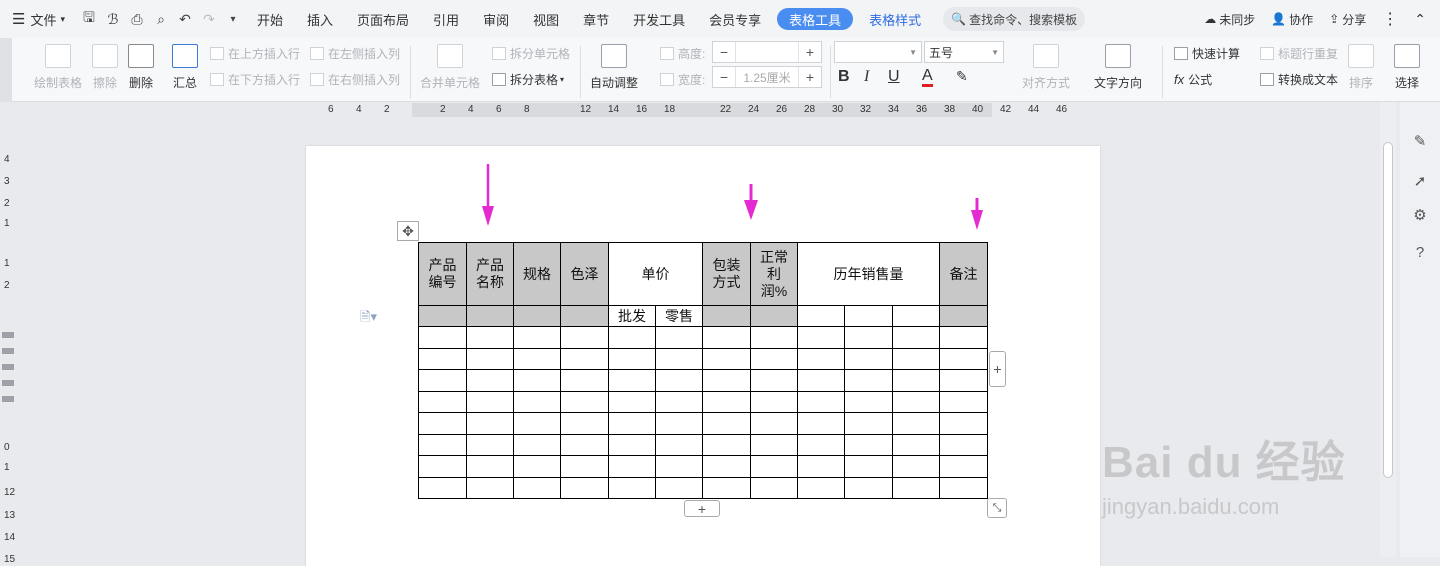 This screenshot has height=566, width=1440. What do you see at coordinates (528, 79) in the screenshot?
I see `split-table-button: 拆分表格 ▾` at bounding box center [528, 79].